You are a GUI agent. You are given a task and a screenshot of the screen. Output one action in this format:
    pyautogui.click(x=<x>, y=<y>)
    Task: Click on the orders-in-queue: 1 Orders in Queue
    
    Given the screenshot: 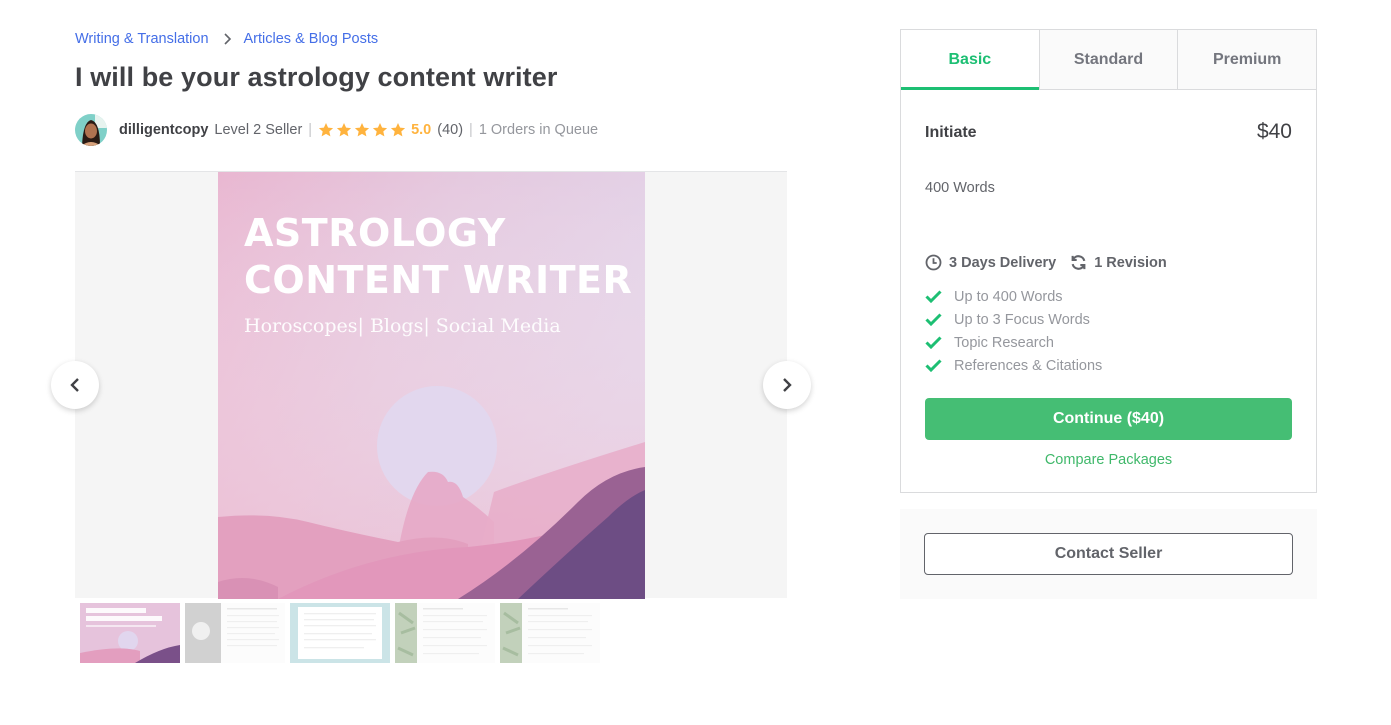 What is the action you would take?
    pyautogui.click(x=538, y=130)
    